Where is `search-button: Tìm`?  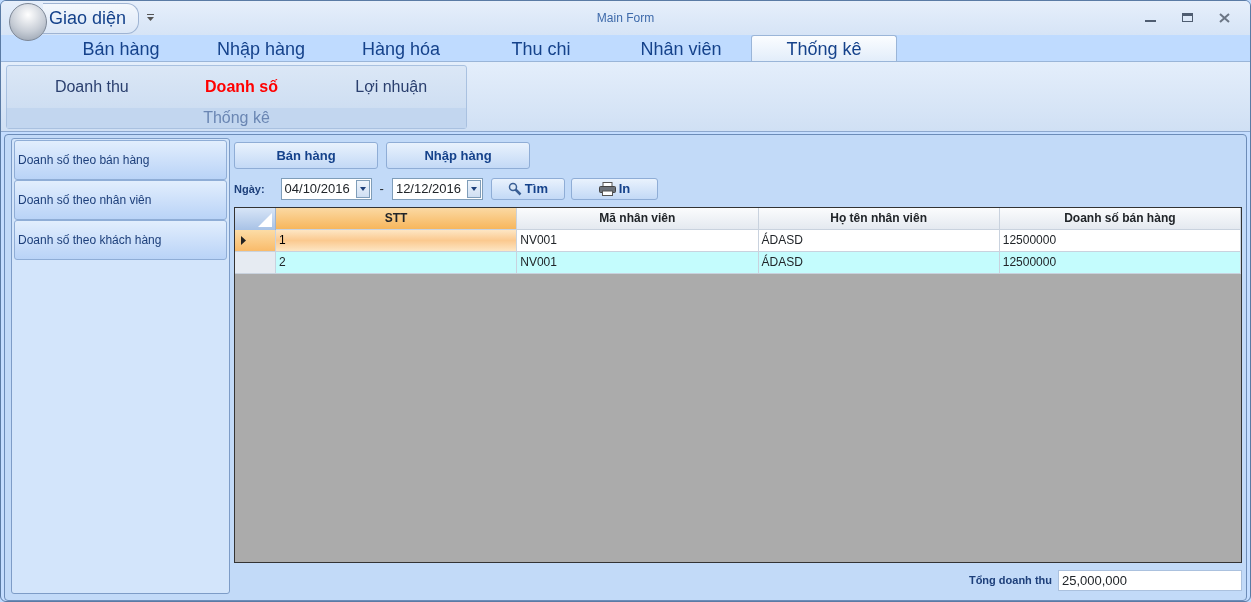 search-button: Tìm is located at coordinates (527, 189).